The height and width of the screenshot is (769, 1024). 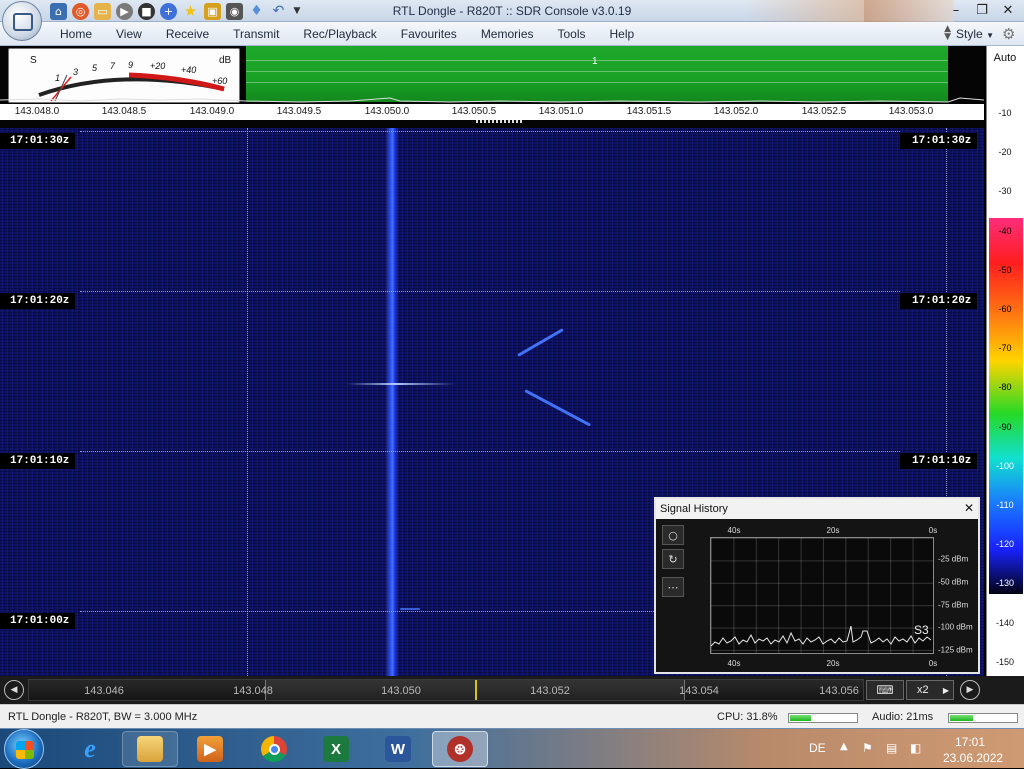 What do you see at coordinates (870, 749) in the screenshot?
I see `flag-icon: ⚑` at bounding box center [870, 749].